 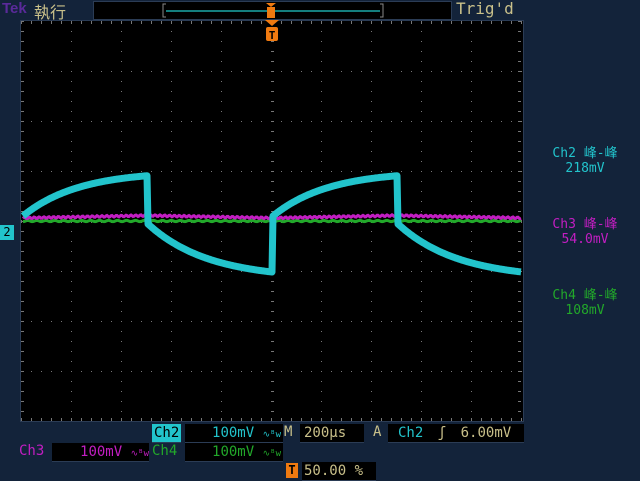 I want to click on measurement-value: 54.0mV, so click(x=585, y=239).